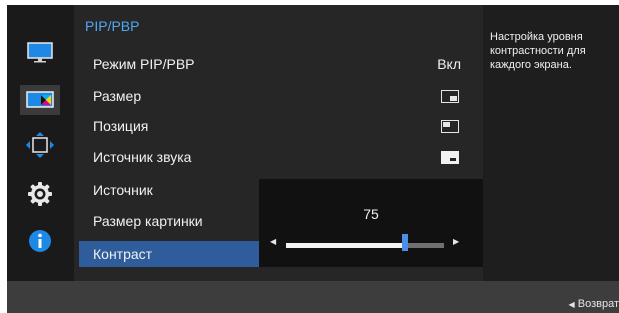 Image resolution: width=619 pixels, height=313 pixels. Describe the element at coordinates (276, 64) in the screenshot. I see `menu-item-pip-pbp-mode: Режим PIP/PBP Вкл` at that location.